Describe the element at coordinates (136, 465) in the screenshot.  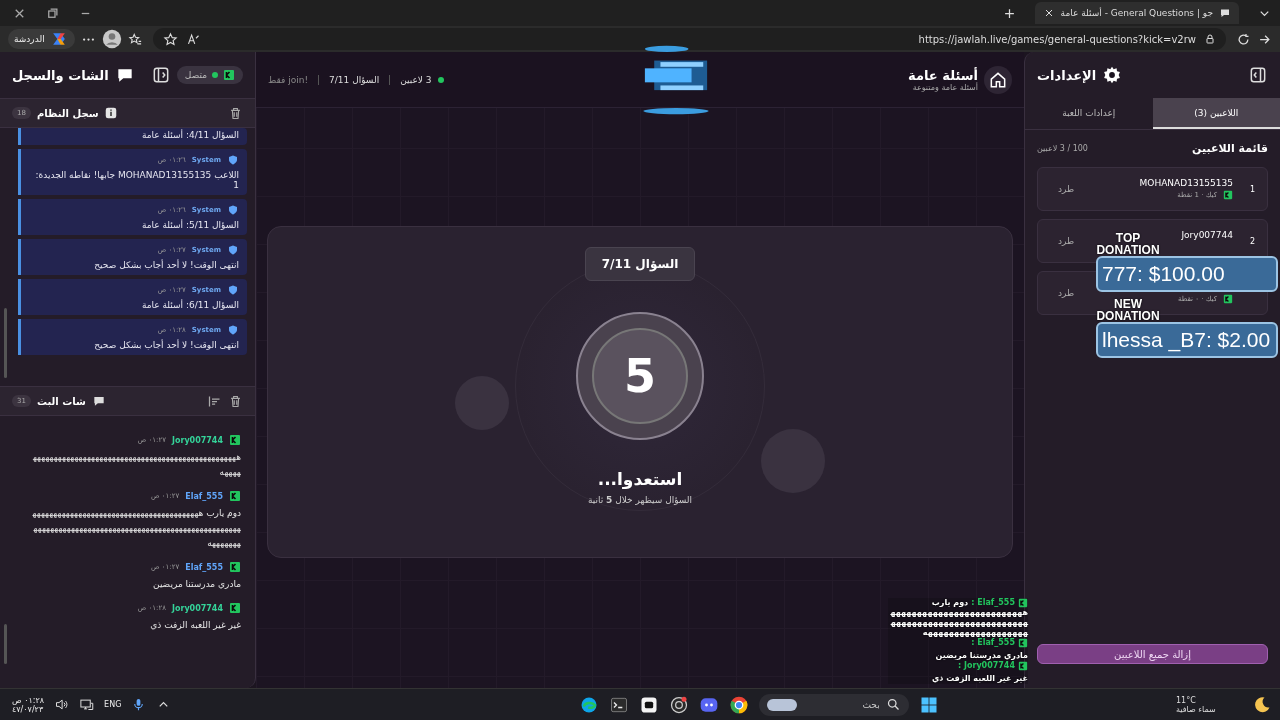
I see `message-text: ههههههههههههههههههههههههههههههههههههههههههههههههههههههه` at that location.